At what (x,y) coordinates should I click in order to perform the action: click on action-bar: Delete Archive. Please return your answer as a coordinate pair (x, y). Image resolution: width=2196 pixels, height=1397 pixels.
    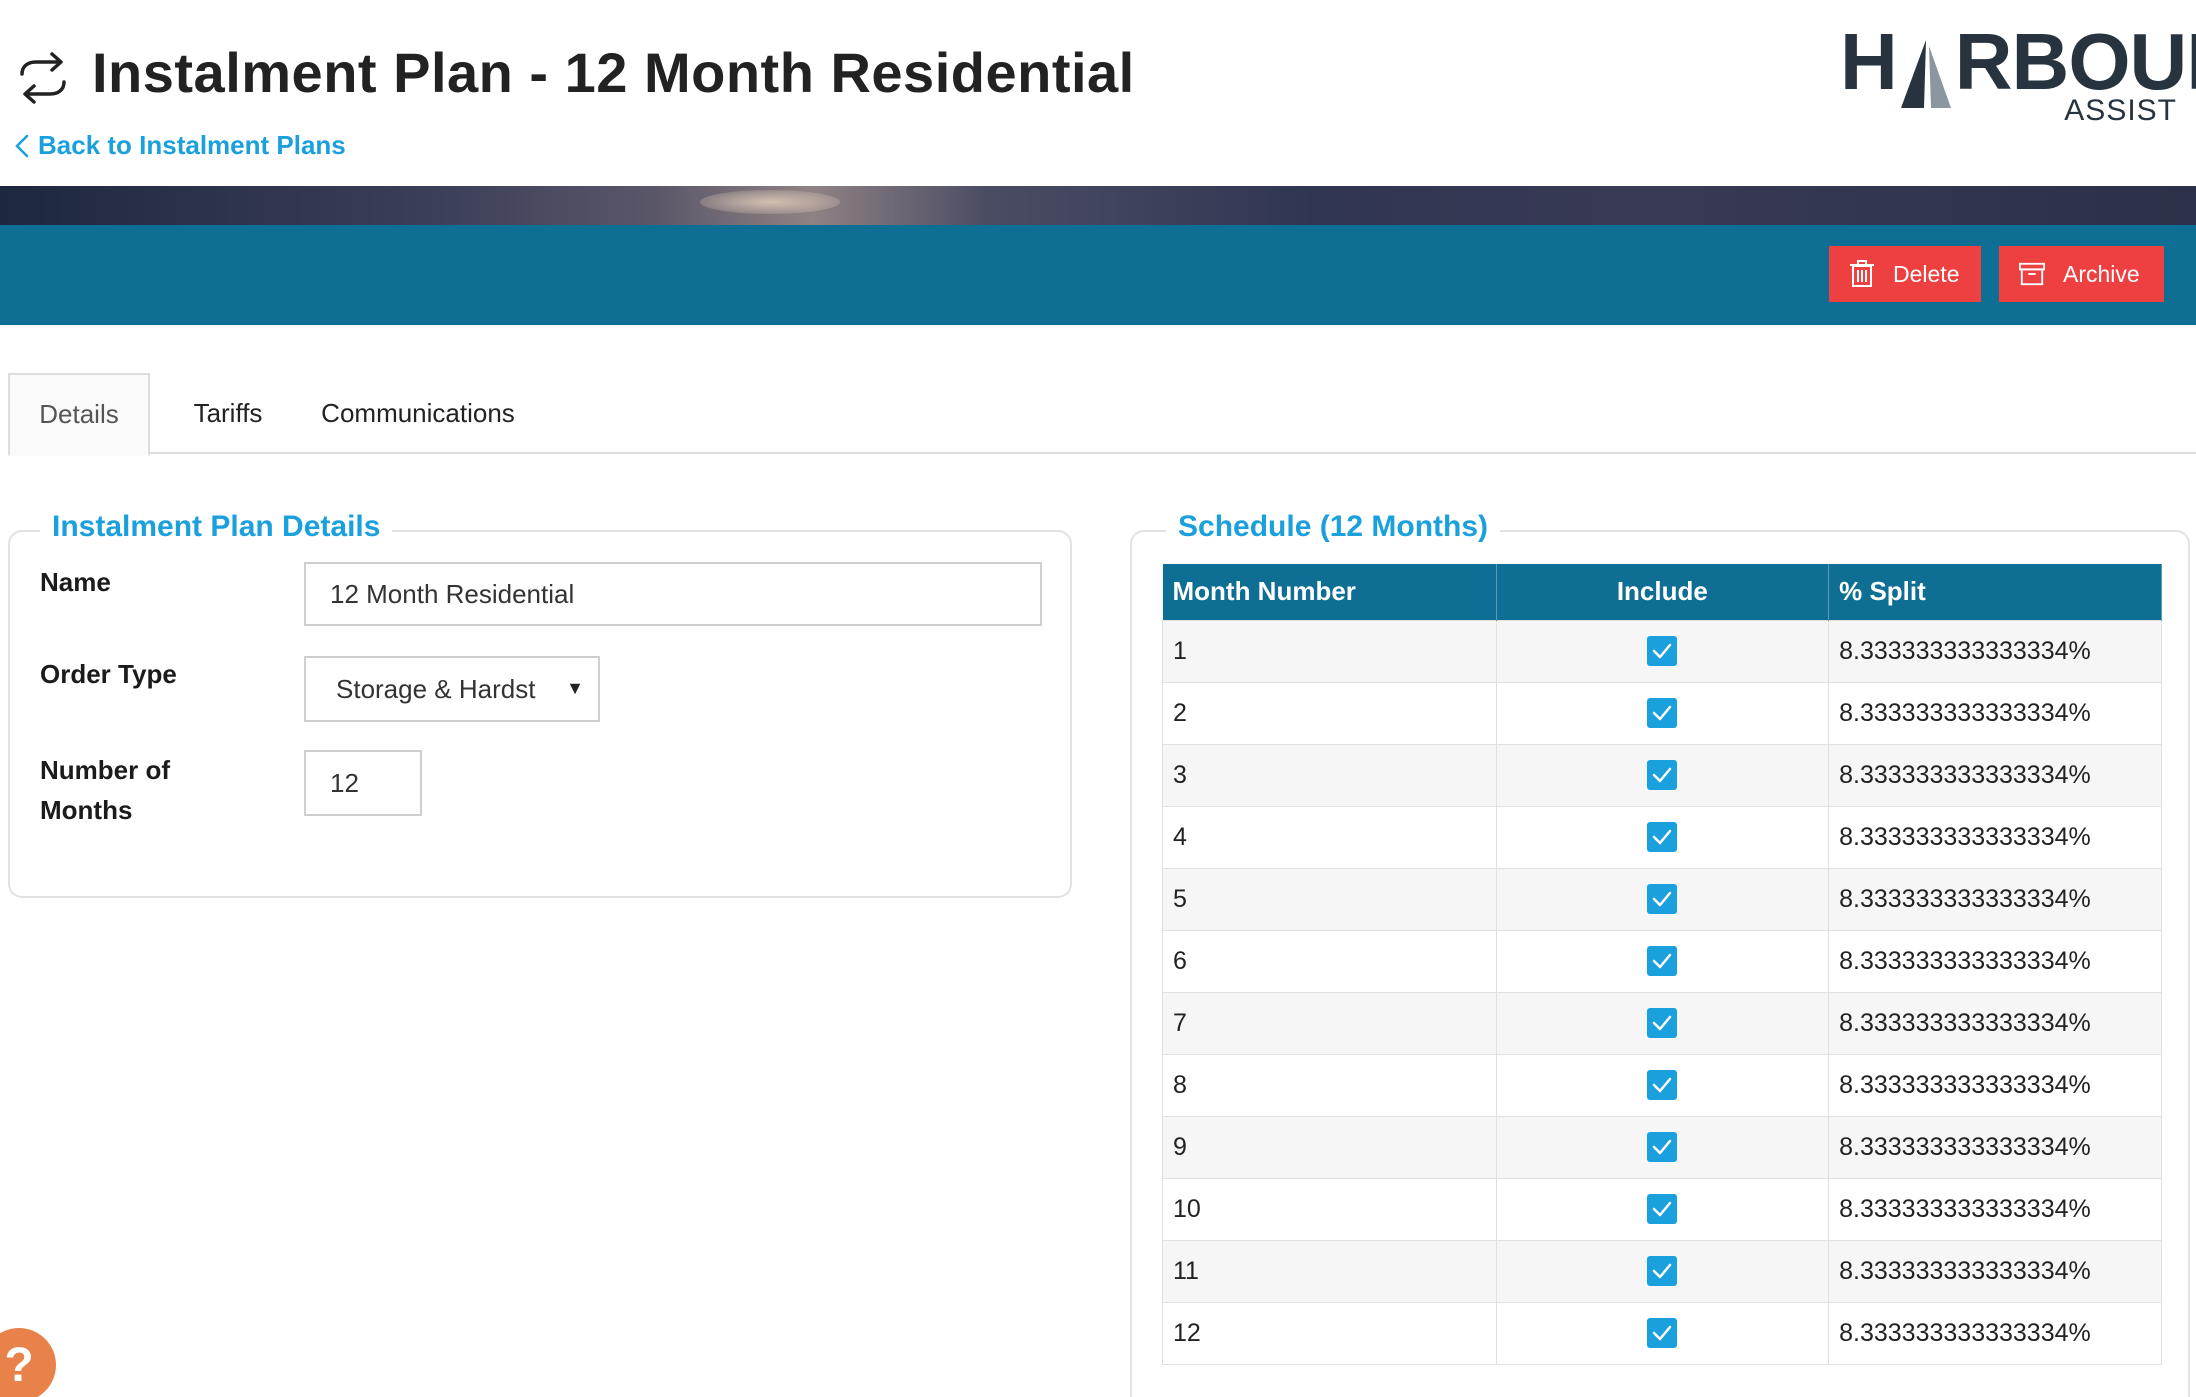
    Looking at the image, I should click on (1098, 275).